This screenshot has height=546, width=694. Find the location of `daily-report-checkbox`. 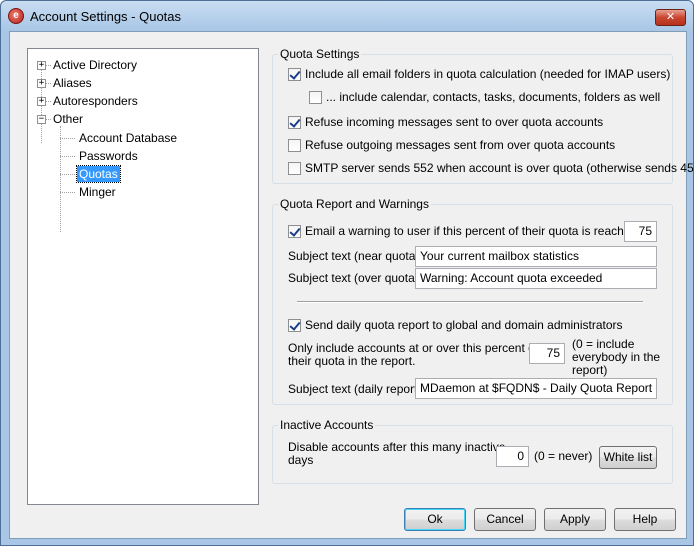

daily-report-checkbox is located at coordinates (294, 325).